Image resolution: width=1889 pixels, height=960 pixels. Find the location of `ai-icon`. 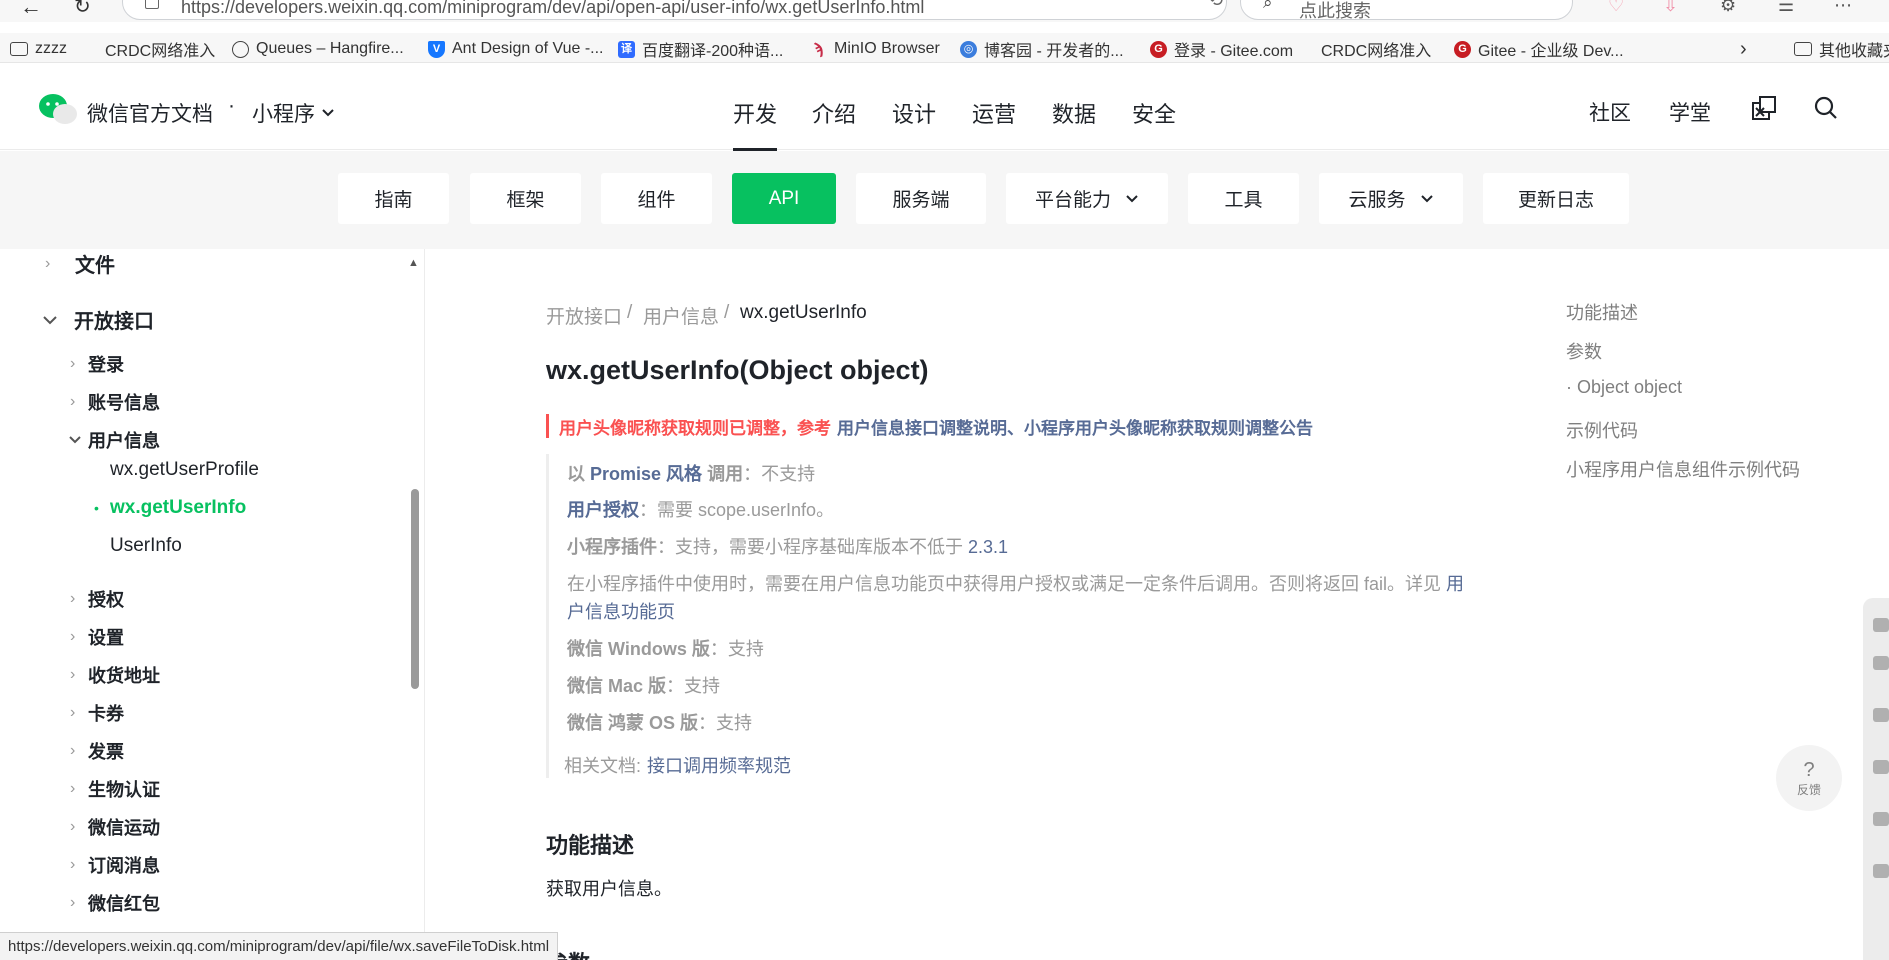

ai-icon is located at coordinates (1881, 663).